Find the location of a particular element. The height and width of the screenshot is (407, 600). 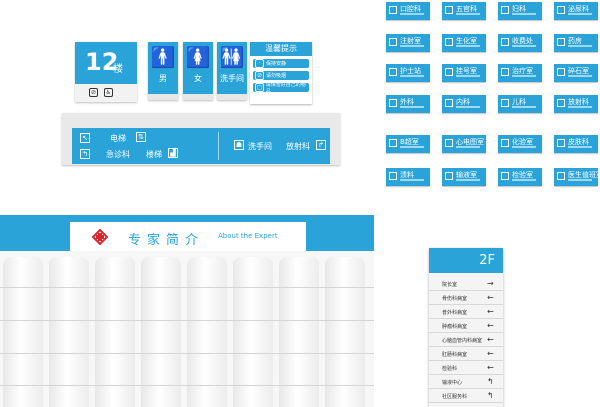

floor-label: 2F is located at coordinates (487, 260).